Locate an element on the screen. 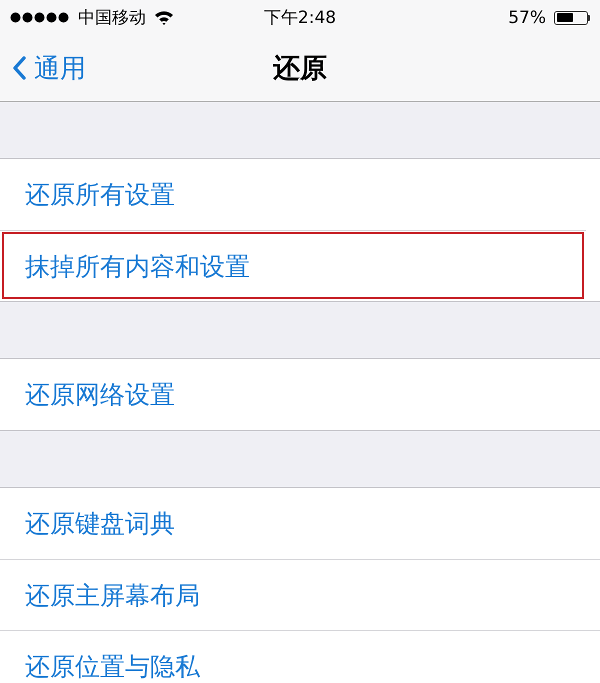 The image size is (600, 683). settings-row: 还原位置与隐私 is located at coordinates (300, 656).